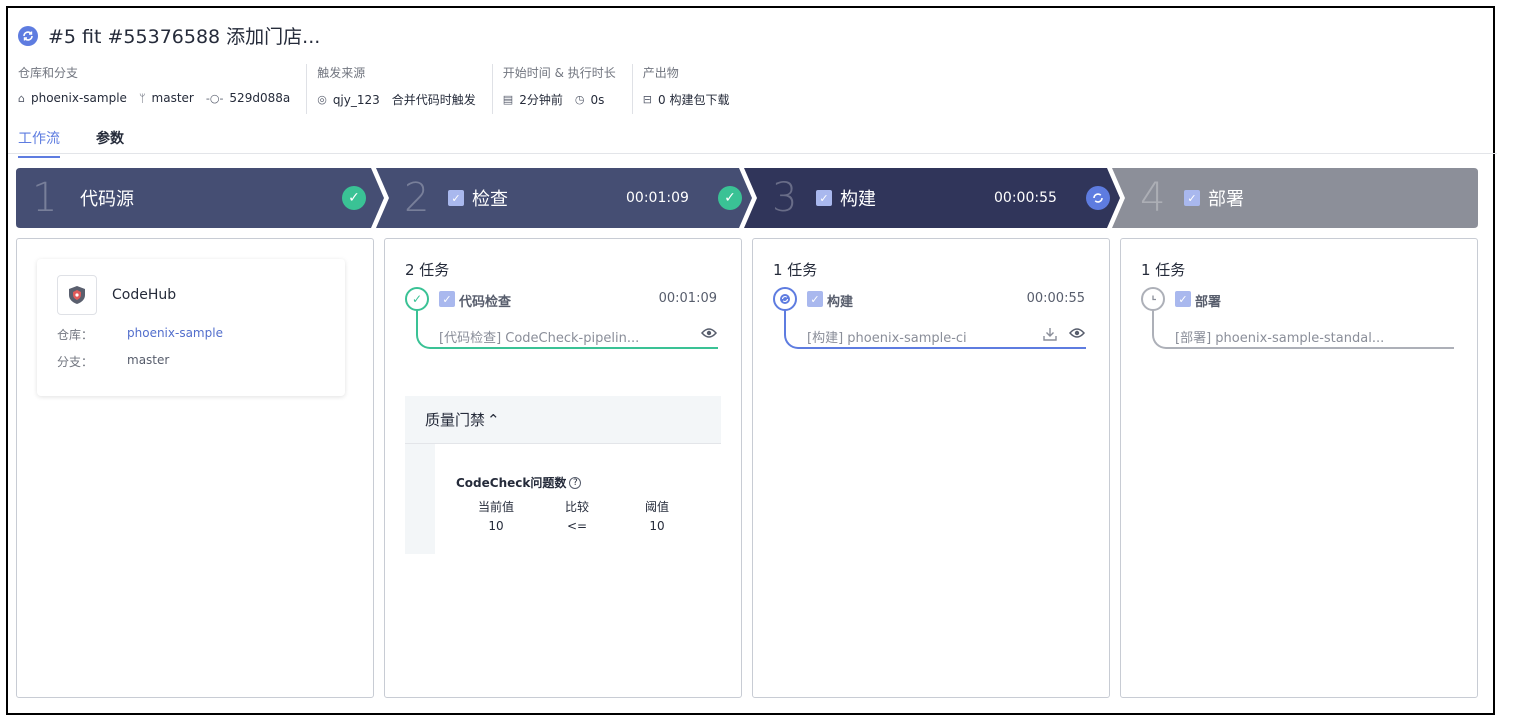 Image resolution: width=1513 pixels, height=724 pixels. I want to click on stage-source: 1 代码源 ✓, so click(200, 198).